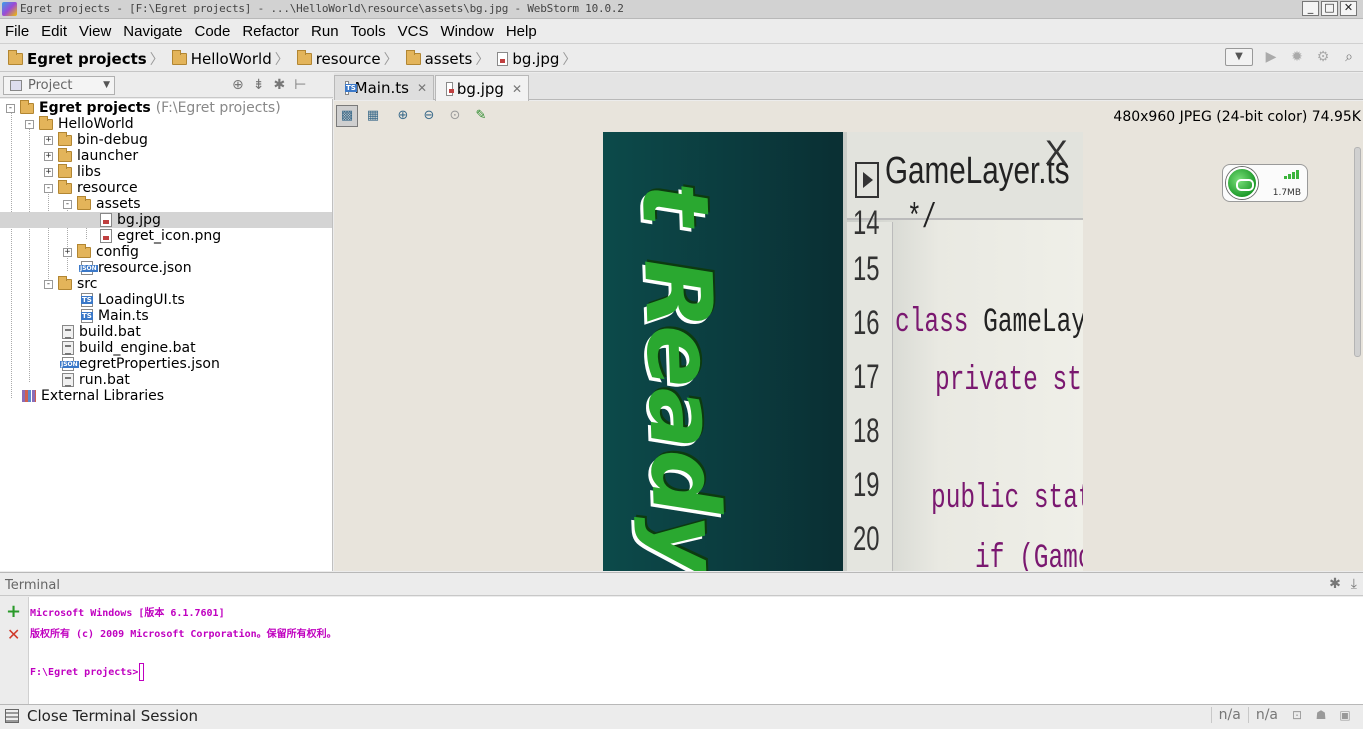 The width and height of the screenshot is (1363, 729). I want to click on debug-icon: ✹, so click(1297, 57).